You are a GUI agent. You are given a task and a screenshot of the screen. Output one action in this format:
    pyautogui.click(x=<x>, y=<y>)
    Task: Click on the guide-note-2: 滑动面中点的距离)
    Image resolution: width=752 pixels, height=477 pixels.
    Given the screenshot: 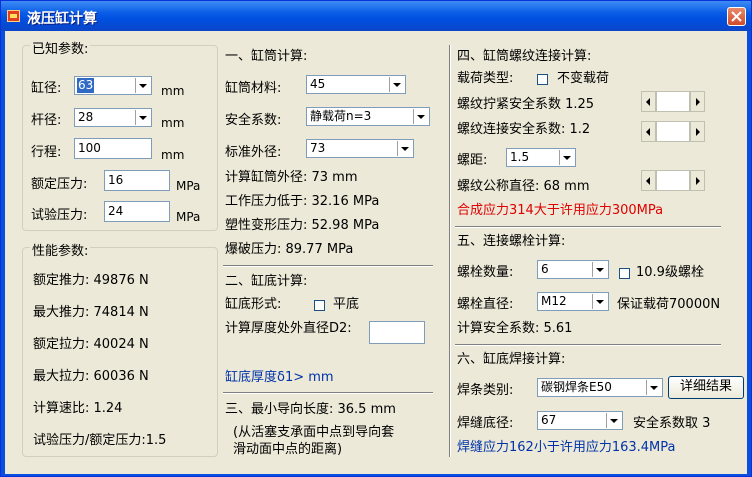 What is the action you would take?
    pyautogui.click(x=288, y=449)
    